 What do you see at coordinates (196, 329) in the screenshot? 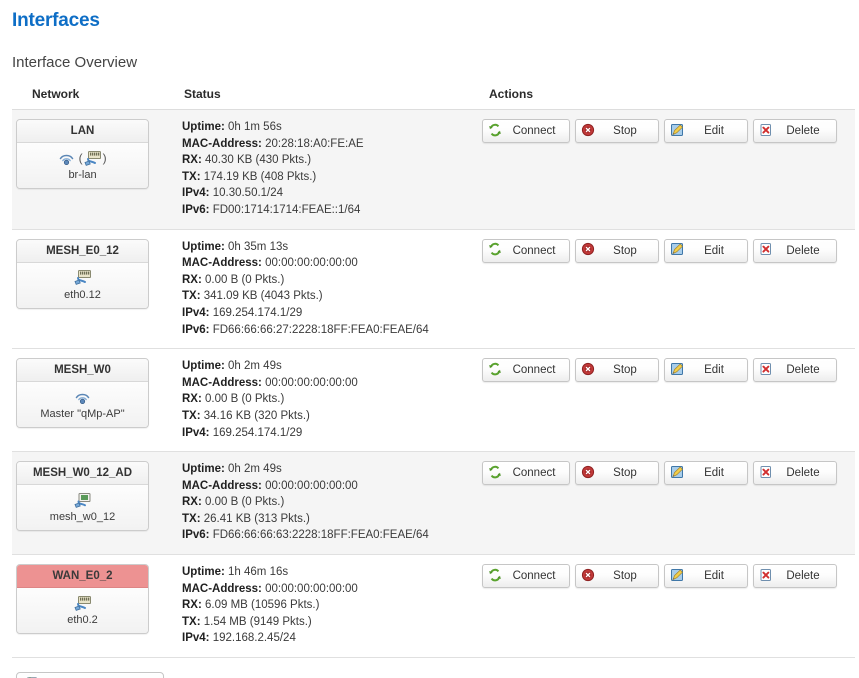
I see `status-ipv6-label: IPv6:` at bounding box center [196, 329].